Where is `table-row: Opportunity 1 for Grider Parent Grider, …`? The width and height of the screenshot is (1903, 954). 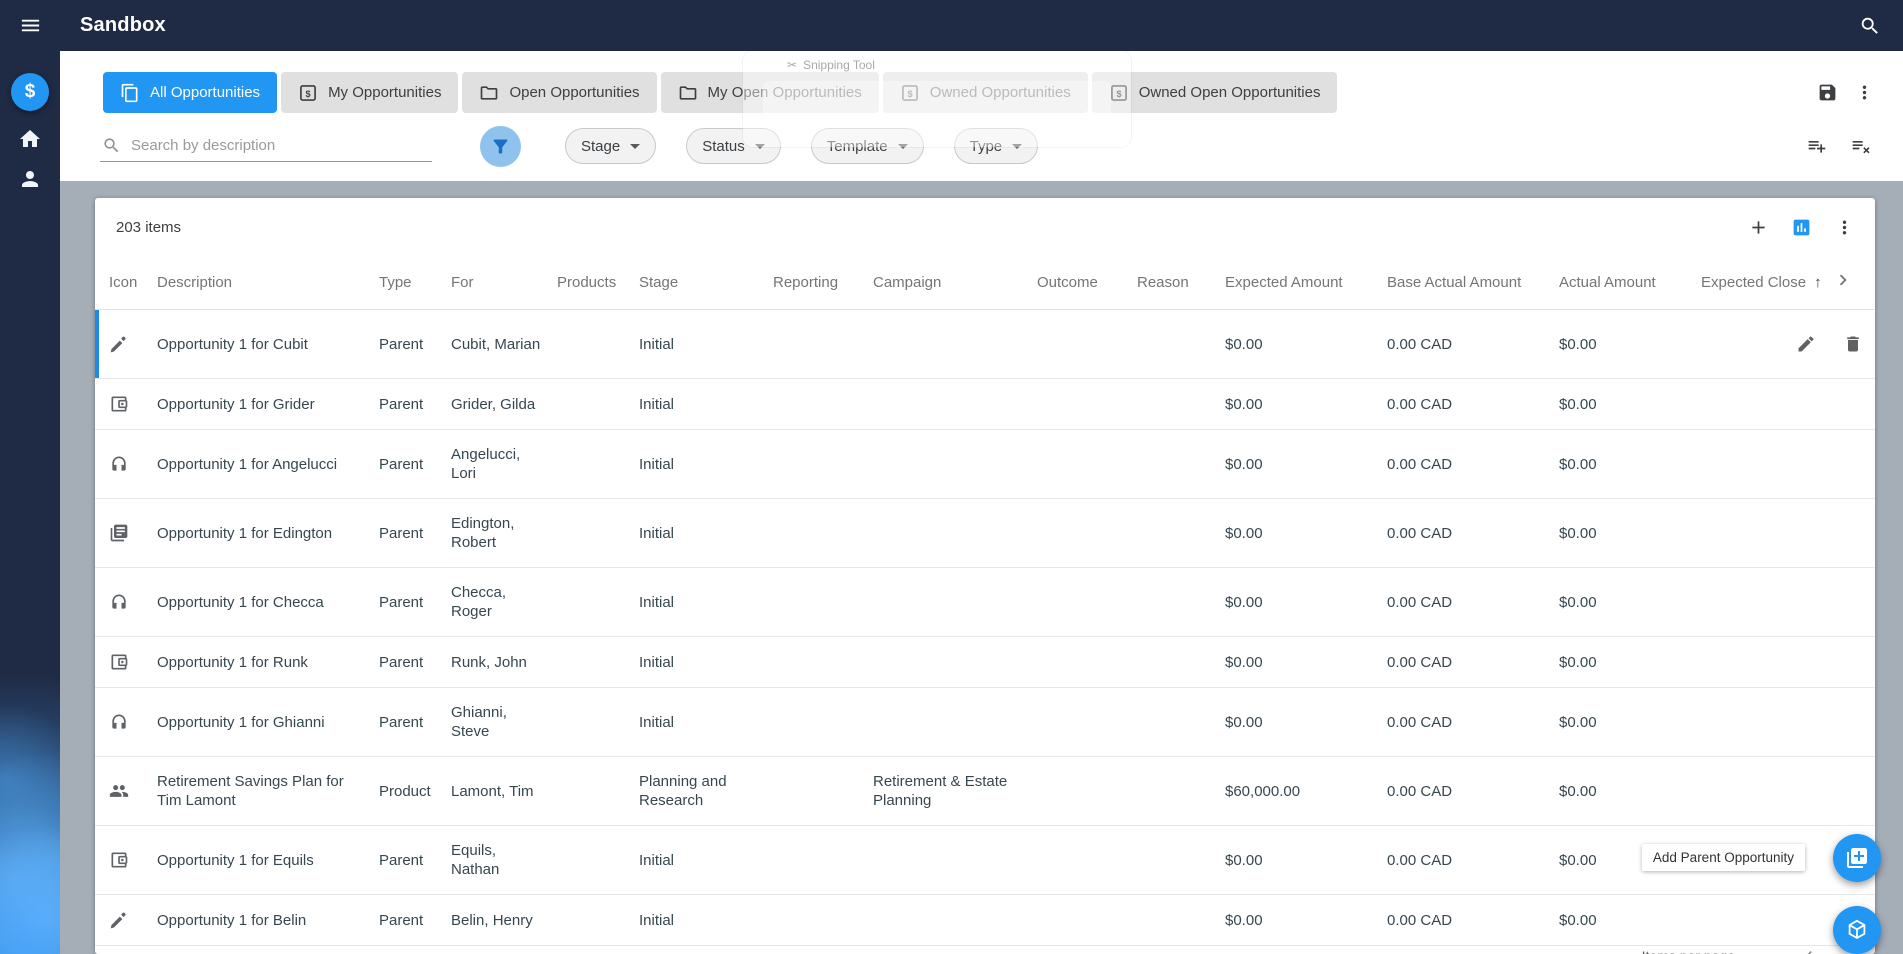
table-row: Opportunity 1 for Grider Parent Grider, … is located at coordinates (985, 404).